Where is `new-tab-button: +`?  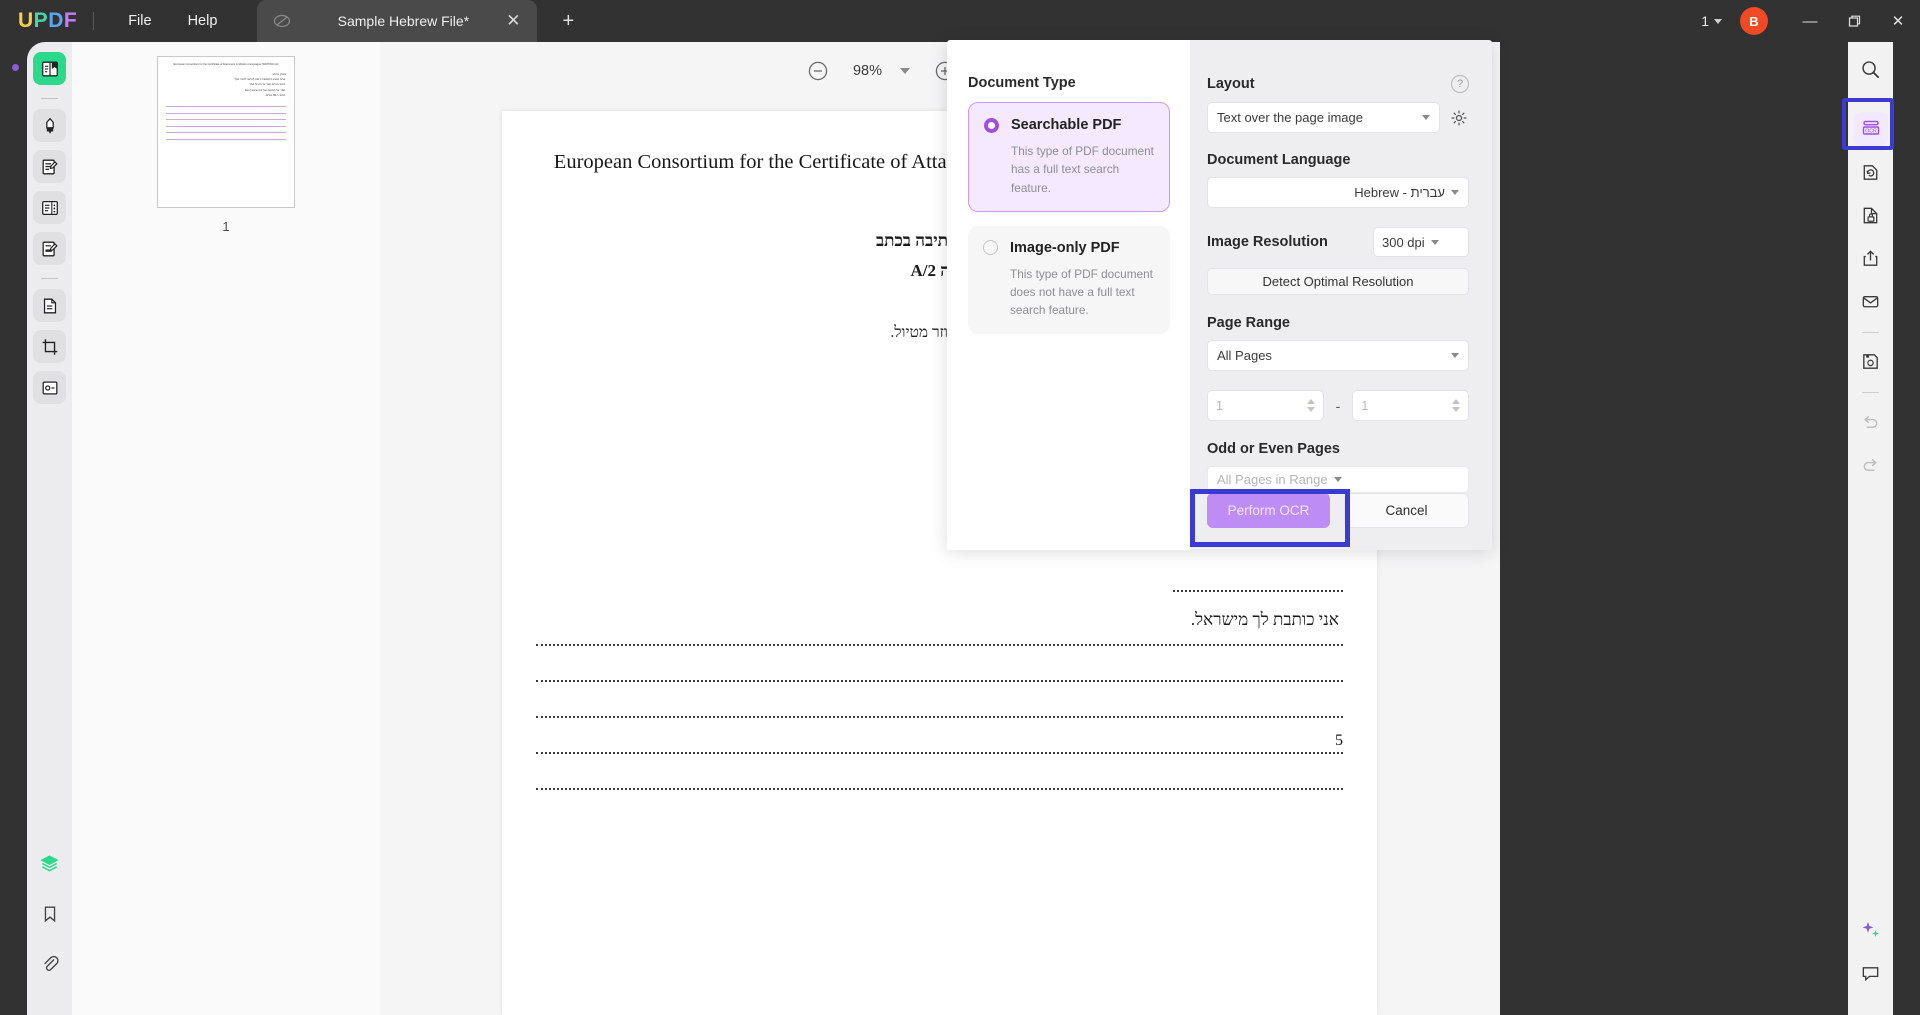 new-tab-button: + is located at coordinates (568, 21).